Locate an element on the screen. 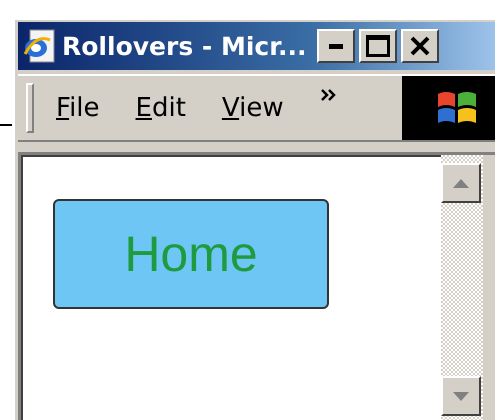  scroll-up-button is located at coordinates (461, 183).